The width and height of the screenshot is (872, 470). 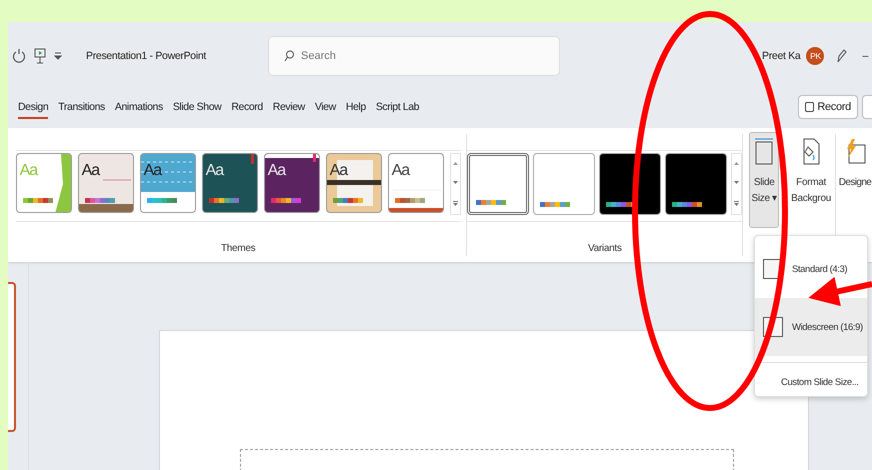 I want to click on annotation-arrow, so click(x=840, y=291).